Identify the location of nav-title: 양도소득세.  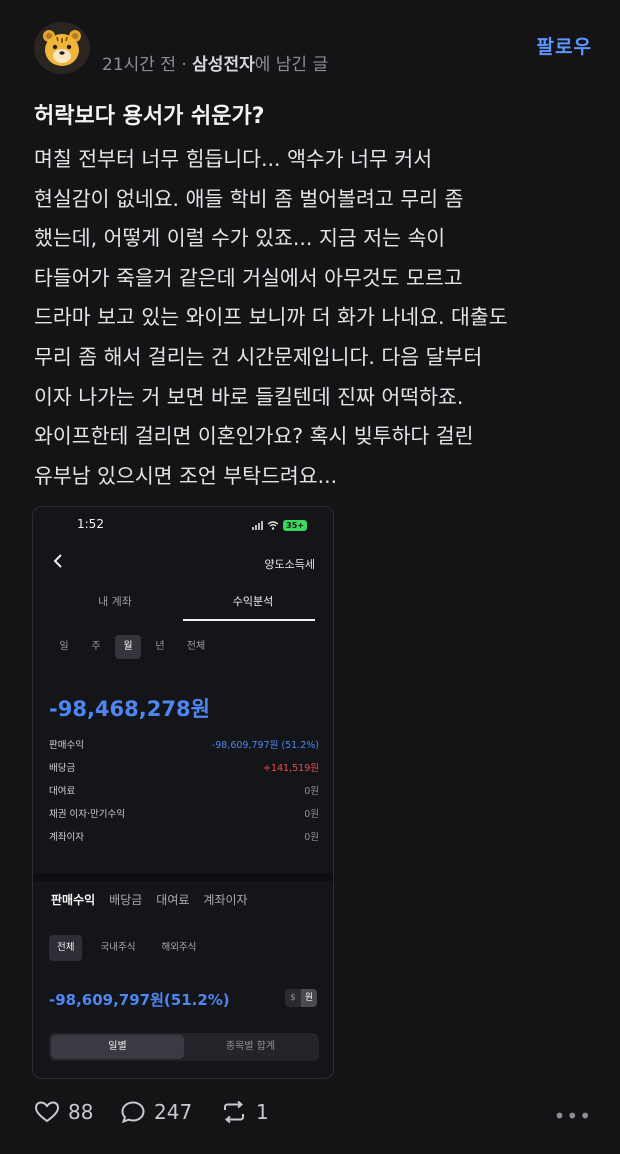
(289, 564).